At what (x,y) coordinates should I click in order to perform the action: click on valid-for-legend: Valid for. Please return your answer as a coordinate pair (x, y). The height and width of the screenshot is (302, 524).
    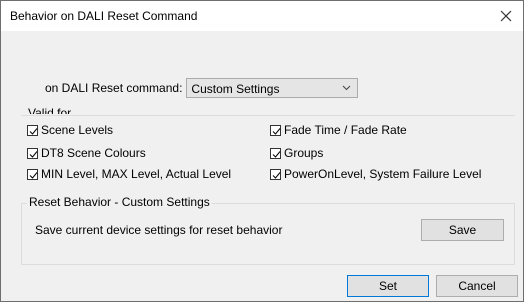
    Looking at the image, I should click on (50, 110).